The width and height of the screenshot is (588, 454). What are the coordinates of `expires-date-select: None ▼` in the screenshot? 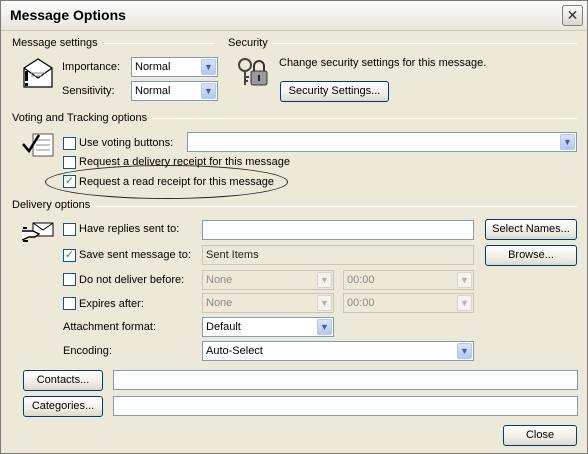 It's located at (268, 303).